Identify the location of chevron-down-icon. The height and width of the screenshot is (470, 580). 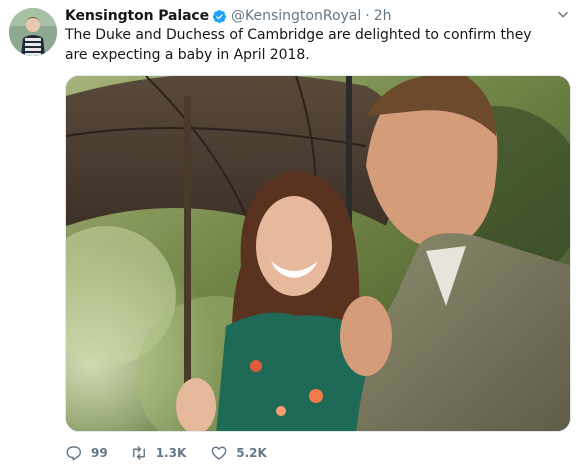
(563, 15).